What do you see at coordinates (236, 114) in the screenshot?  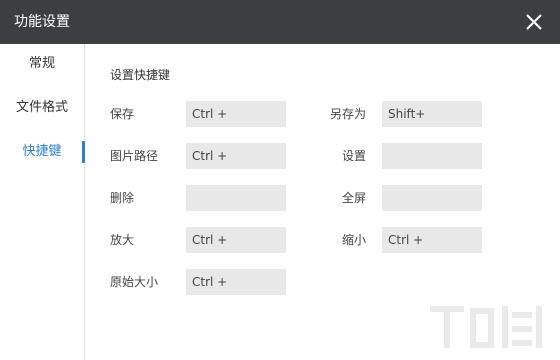 I see `shortcut-field-save: Ctrl +` at bounding box center [236, 114].